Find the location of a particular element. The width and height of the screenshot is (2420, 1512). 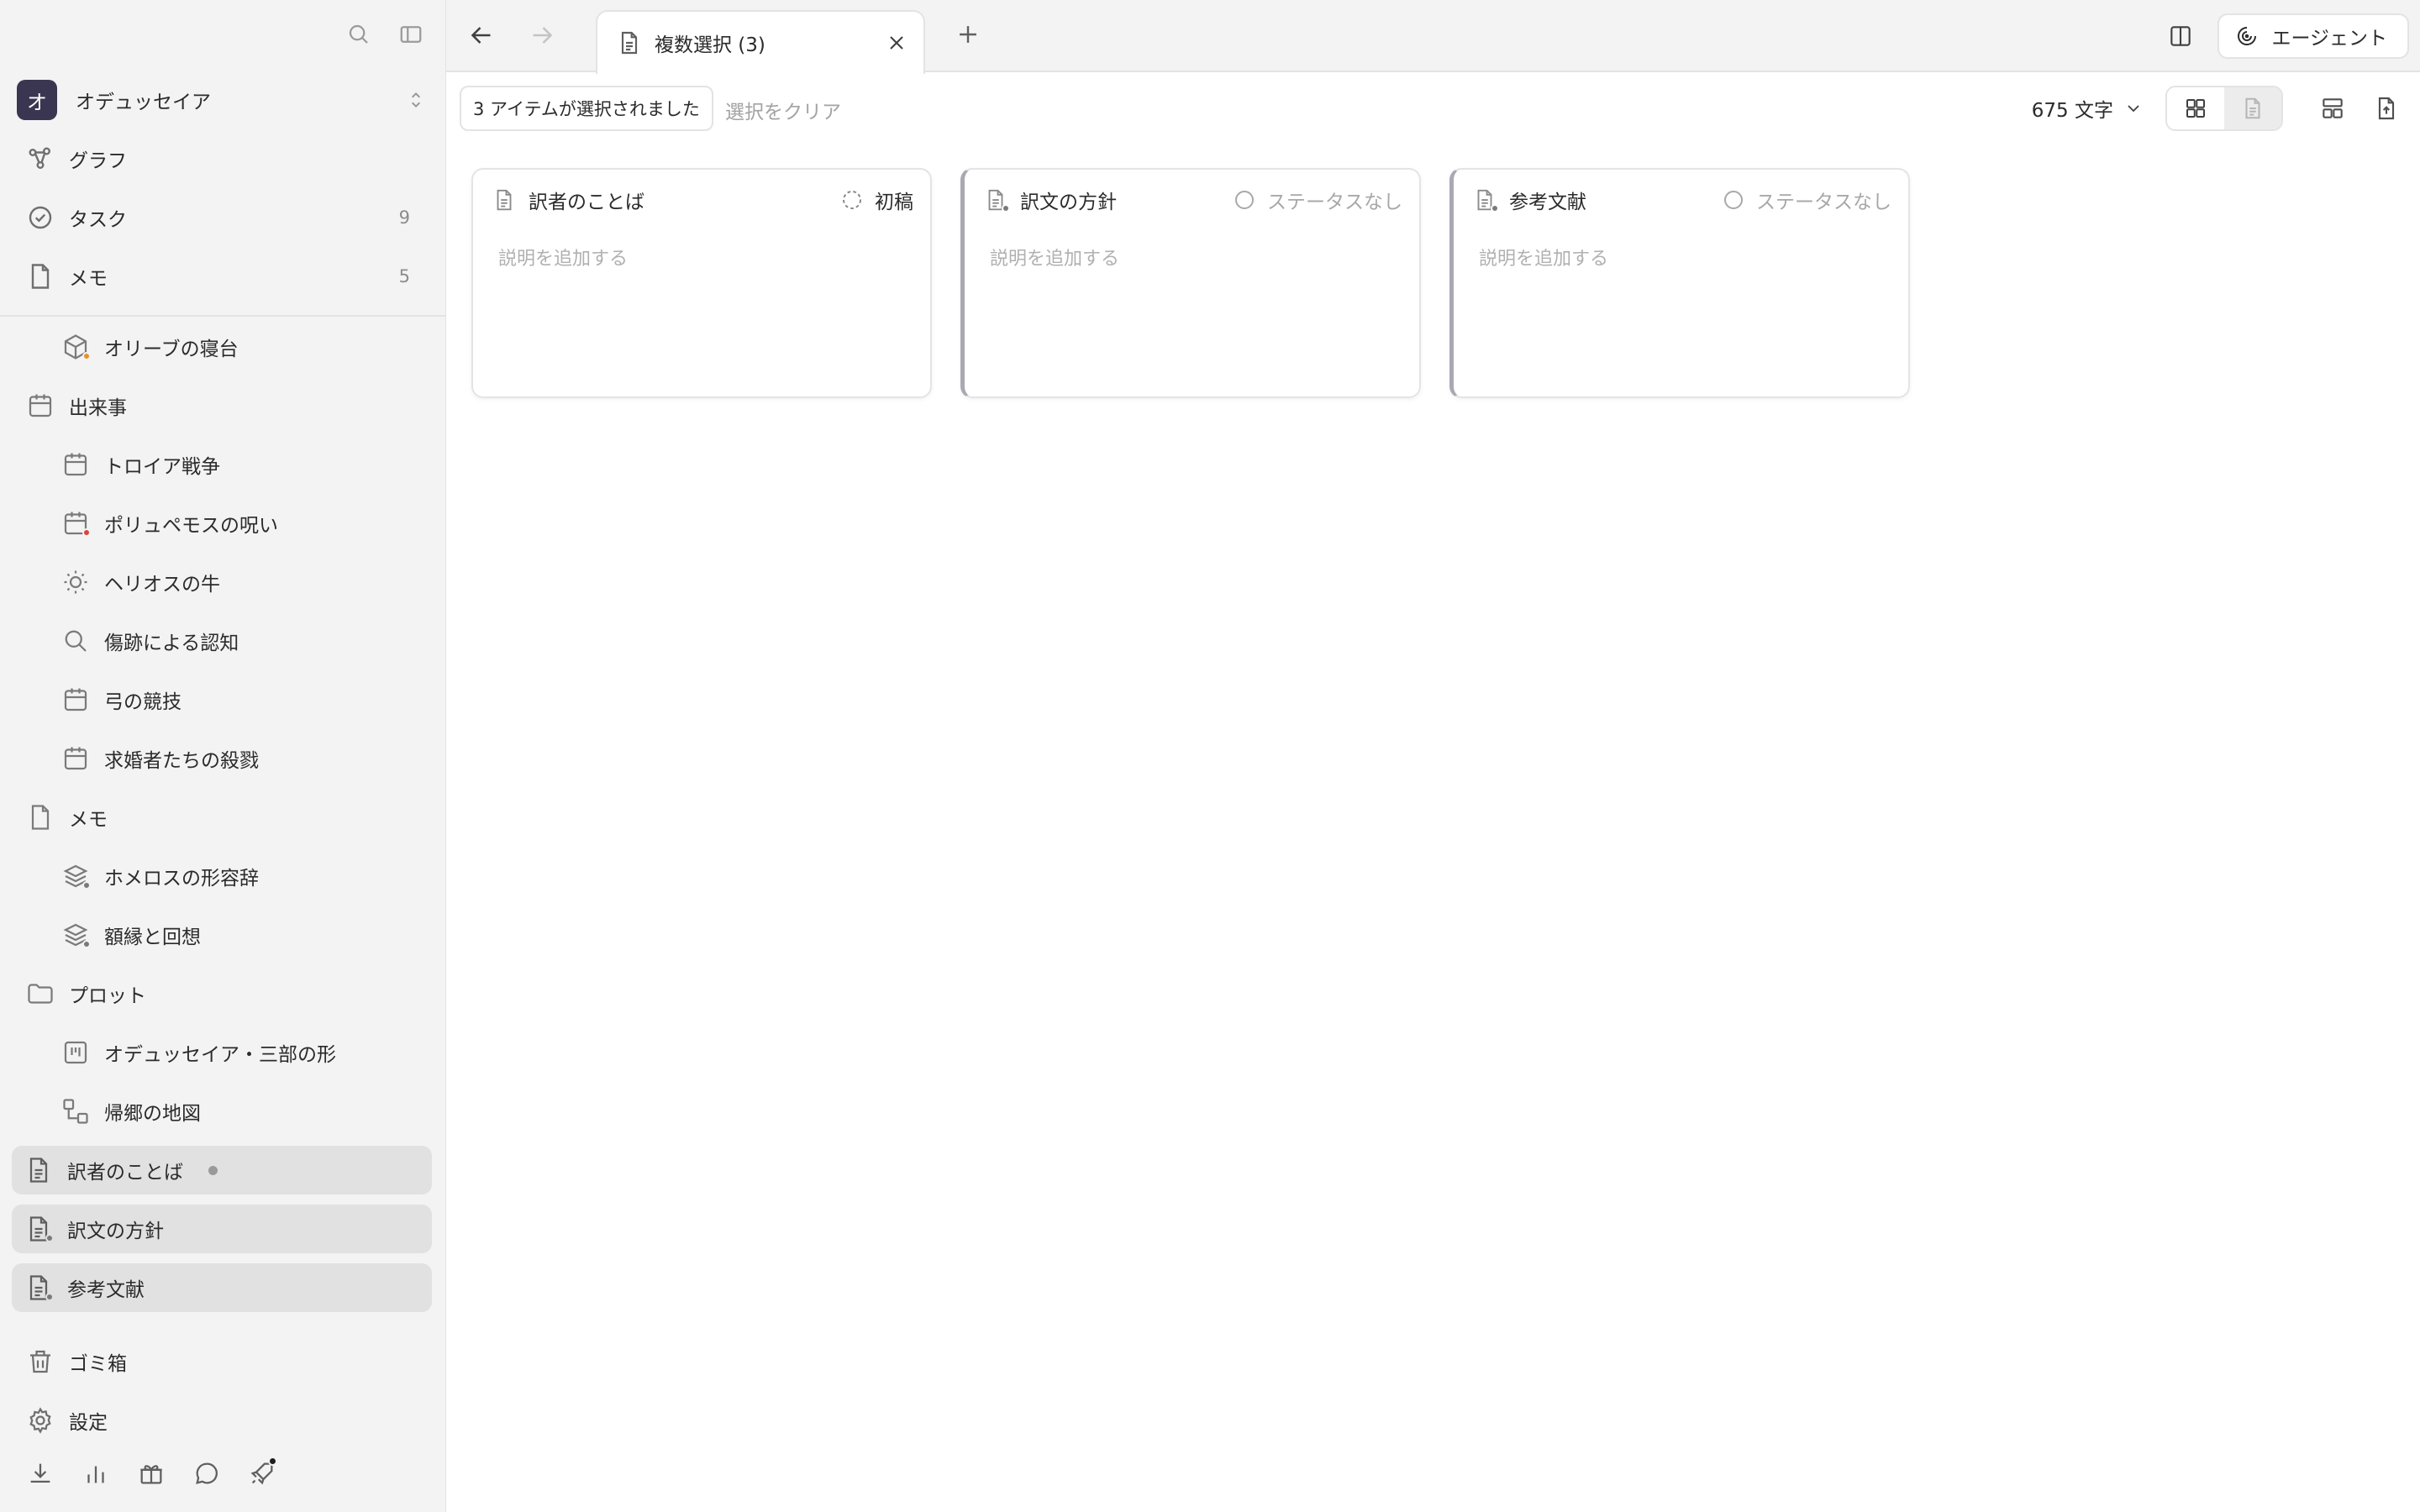

view-mode-toggle is located at coordinates (2224, 108).